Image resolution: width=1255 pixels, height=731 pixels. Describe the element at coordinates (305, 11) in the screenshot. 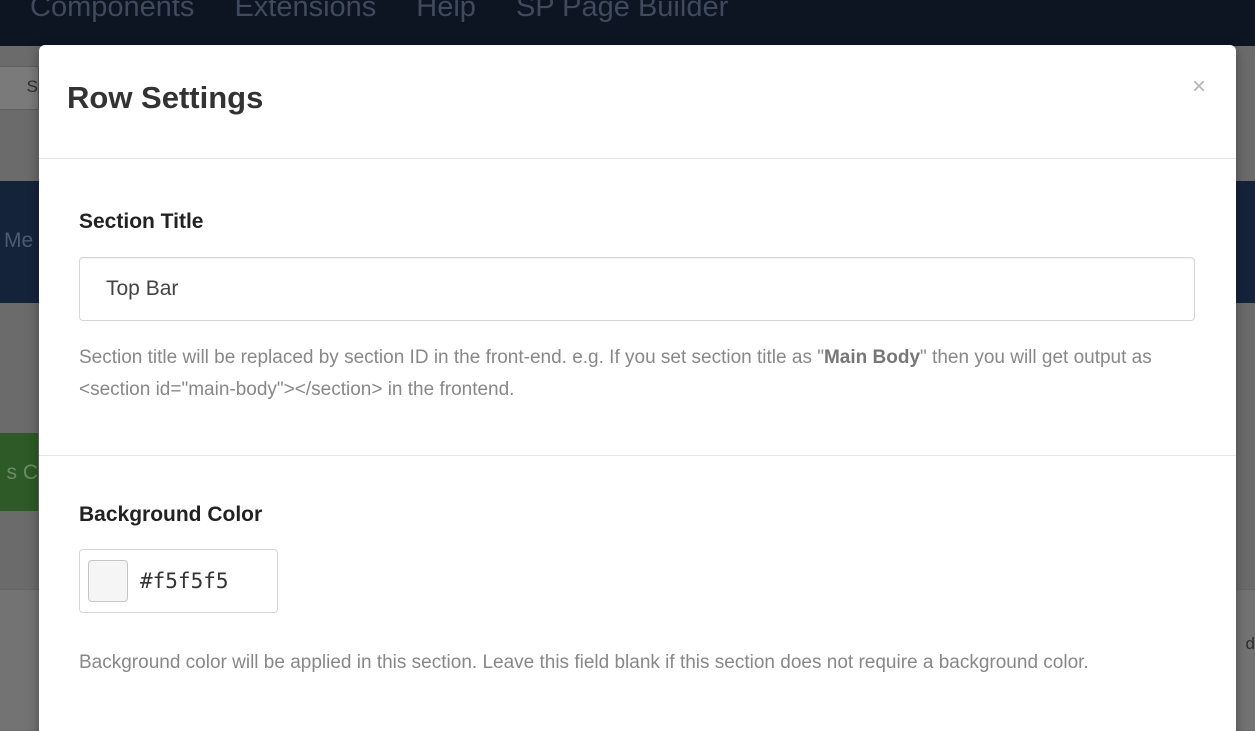

I see `background-menu-extensions: Extensions` at that location.